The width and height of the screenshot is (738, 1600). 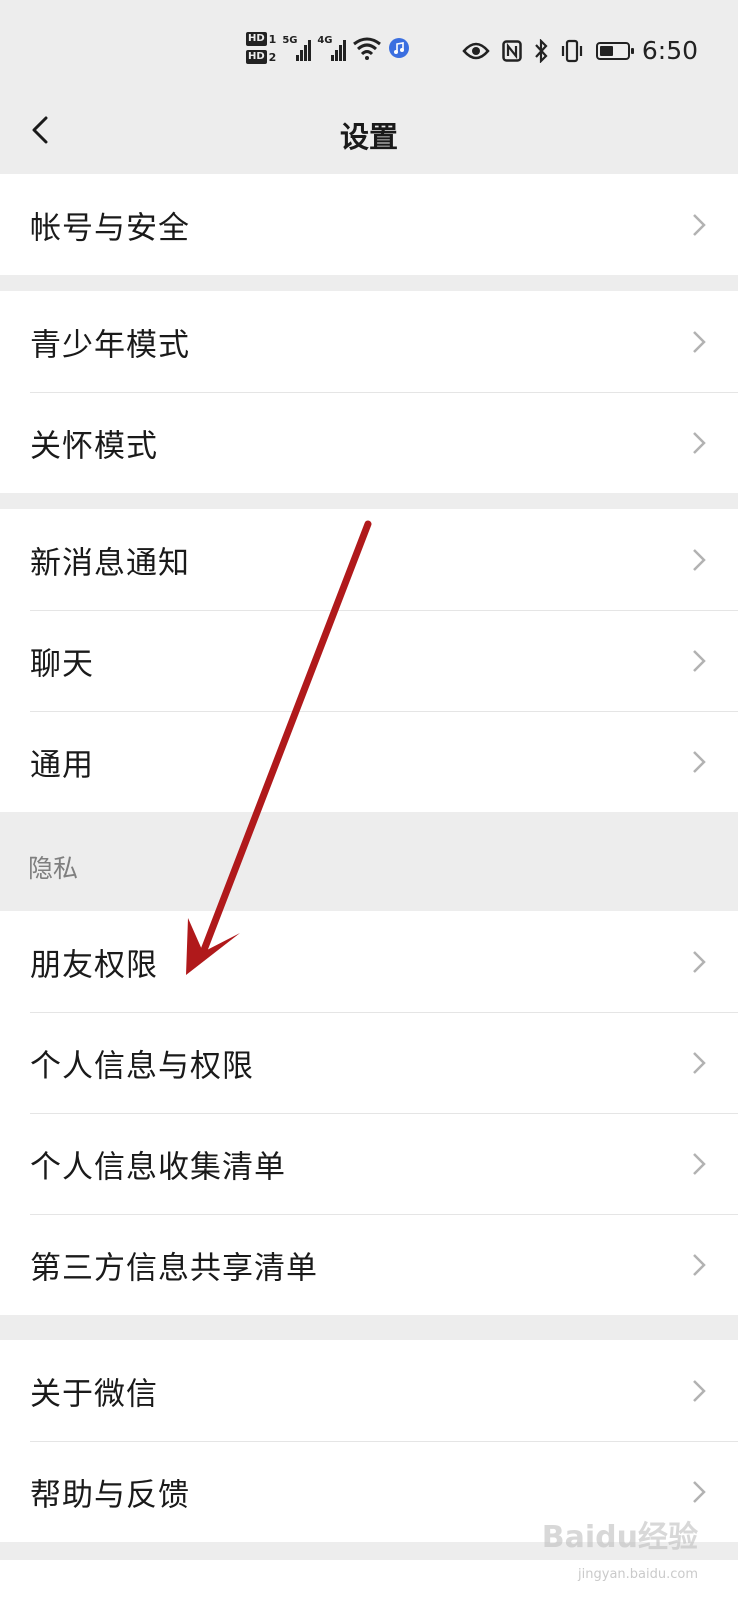 I want to click on network-type-4g: 4G, so click(x=325, y=40).